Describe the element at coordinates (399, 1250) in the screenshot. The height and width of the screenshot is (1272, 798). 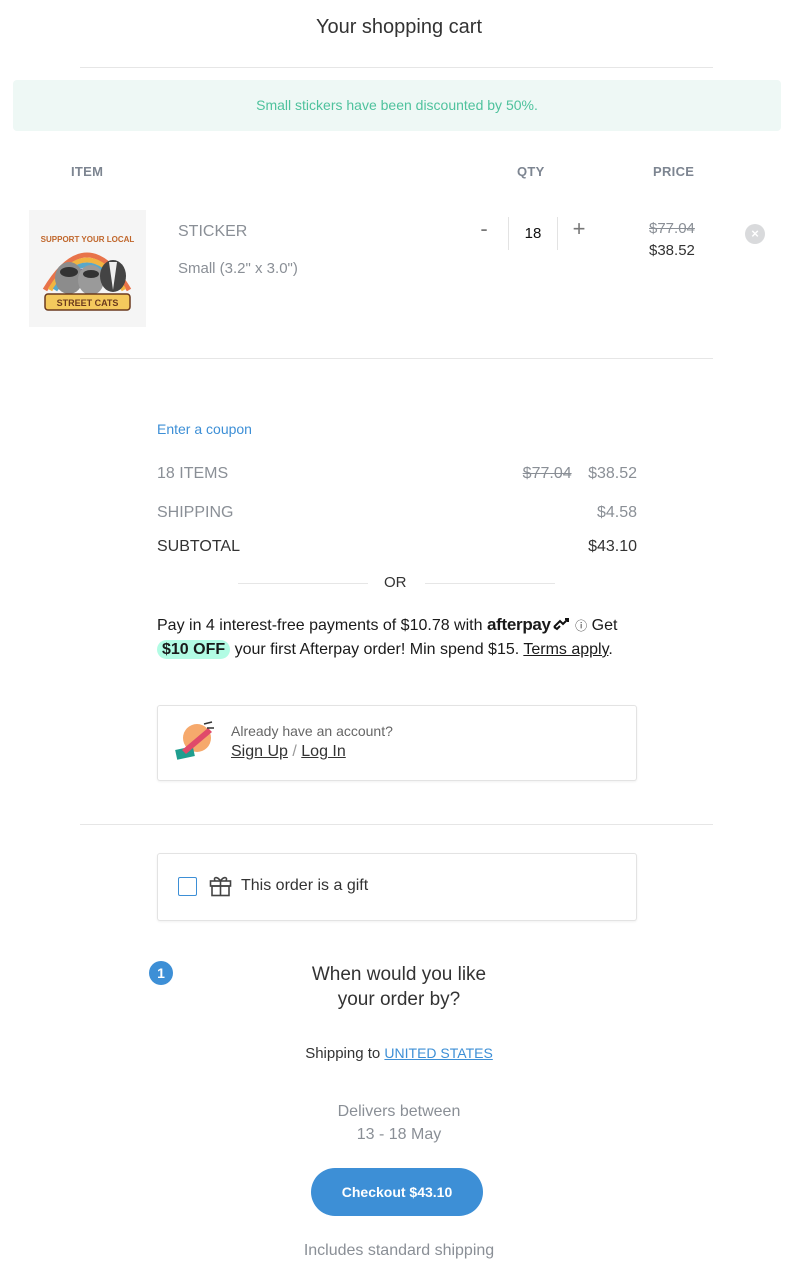
I see `shipping-footnote: Includes standard shipping` at that location.